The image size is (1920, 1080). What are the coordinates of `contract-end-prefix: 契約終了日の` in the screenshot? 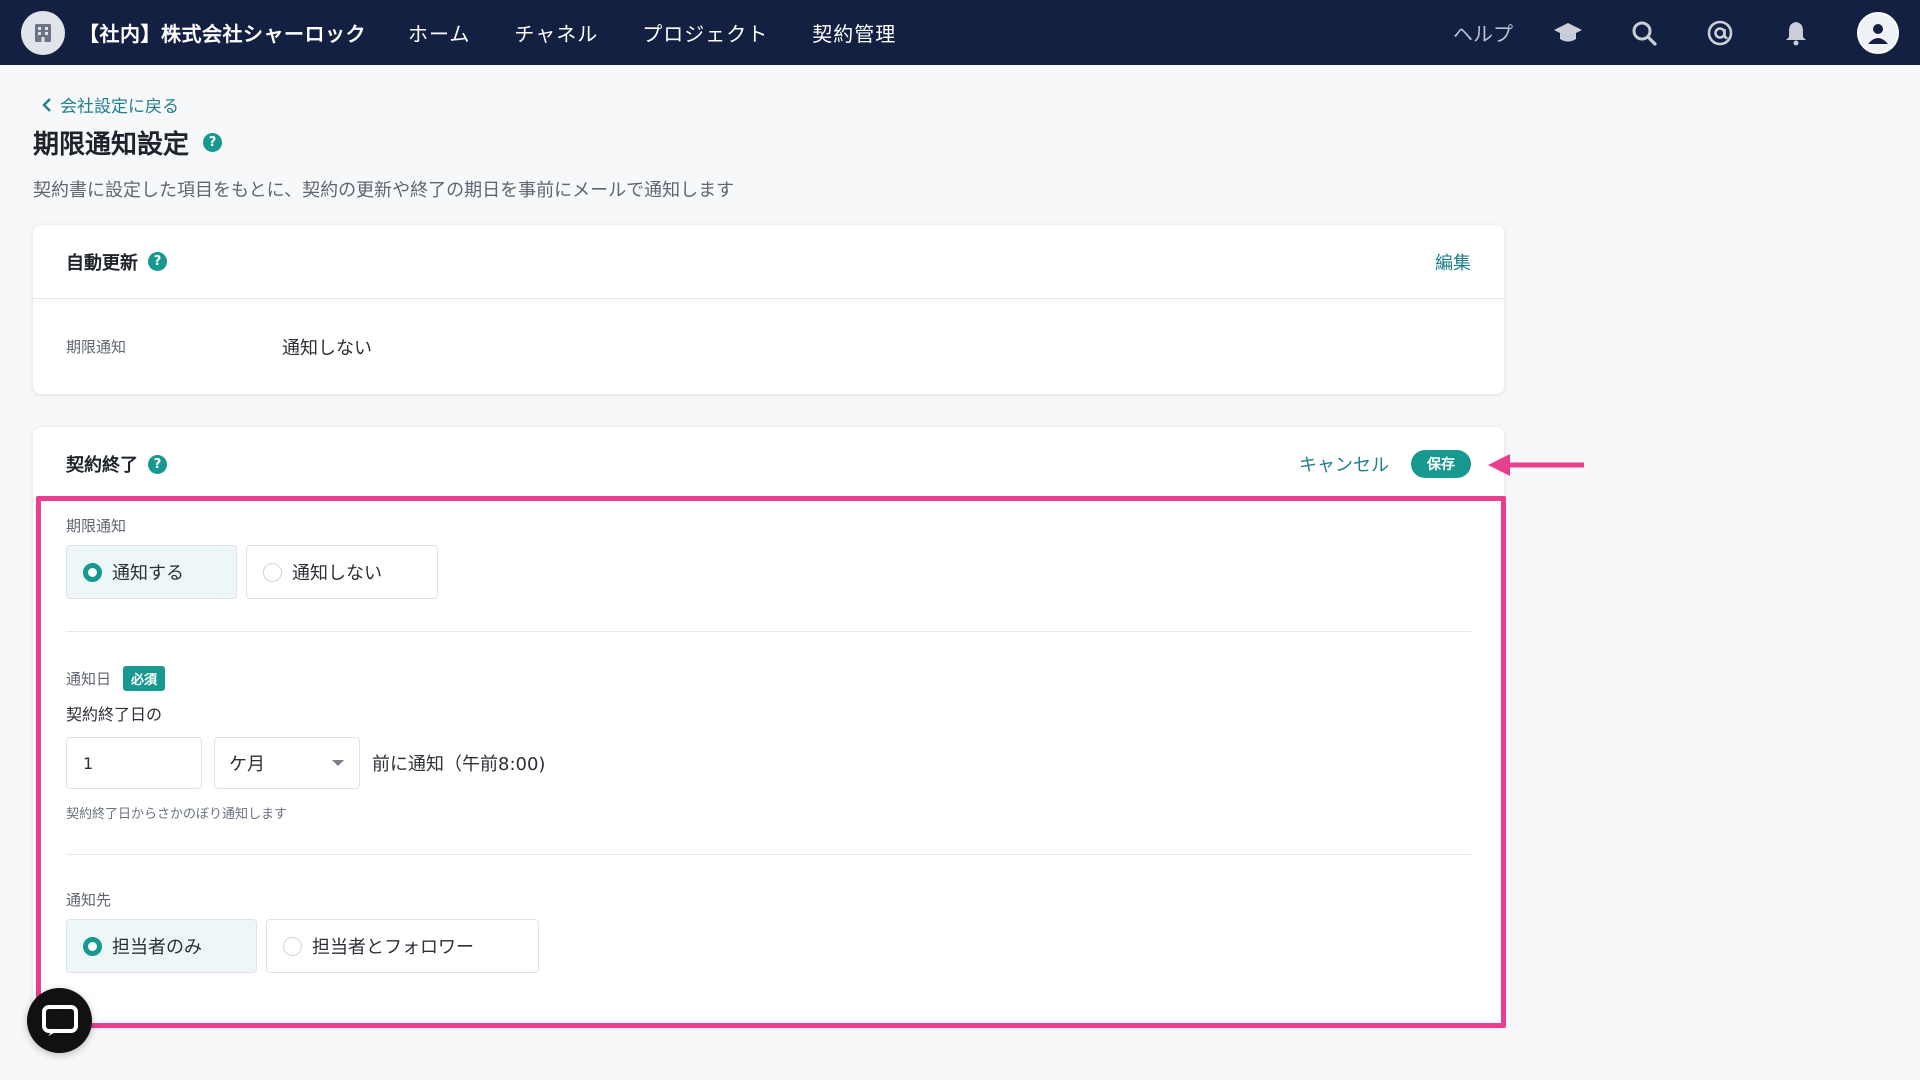 It's located at (114, 714).